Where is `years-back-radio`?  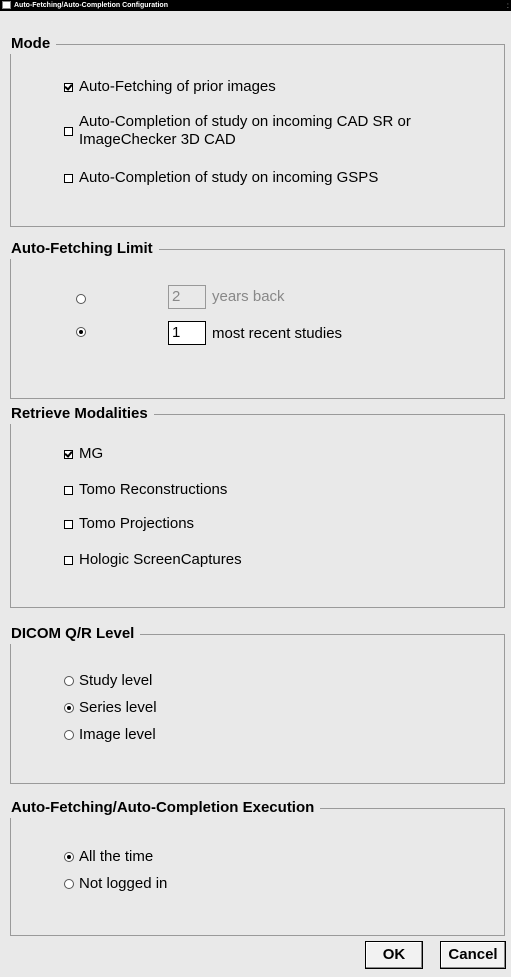
years-back-radio is located at coordinates (81, 299).